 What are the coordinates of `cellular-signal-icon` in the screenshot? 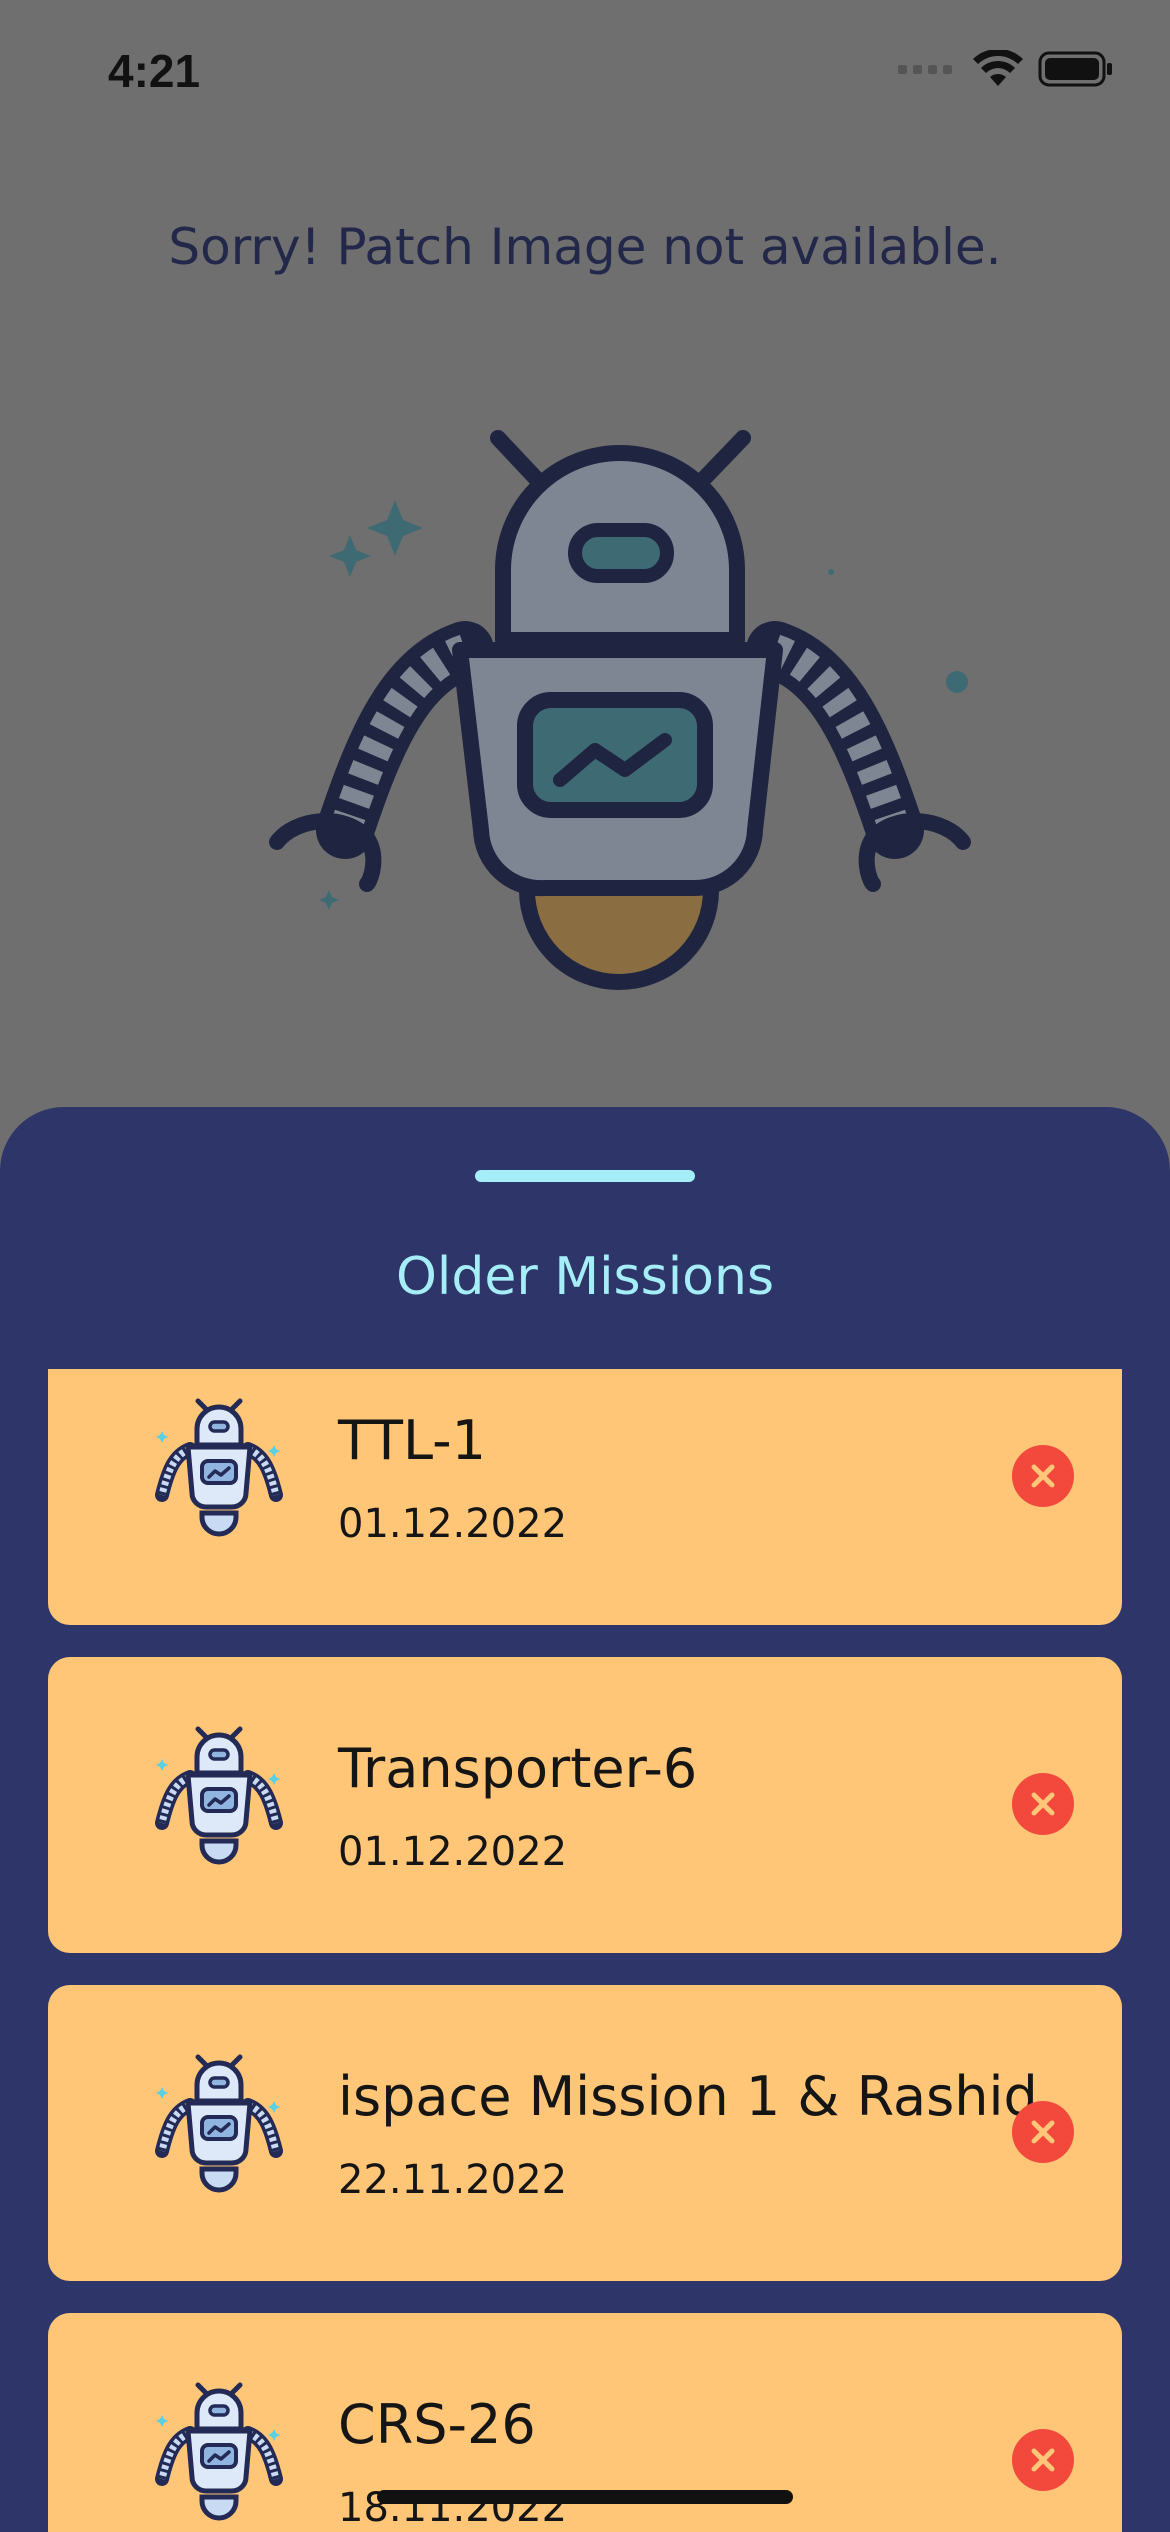 It's located at (925, 69).